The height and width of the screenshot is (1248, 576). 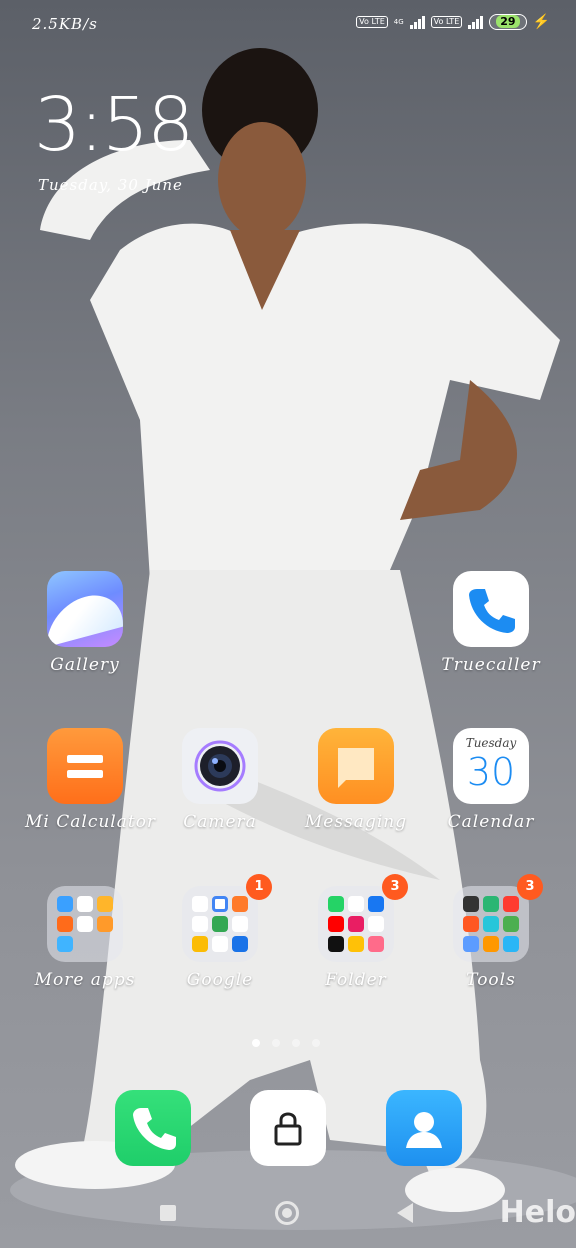 What do you see at coordinates (491, 665) in the screenshot?
I see `app-label: Truecaller` at bounding box center [491, 665].